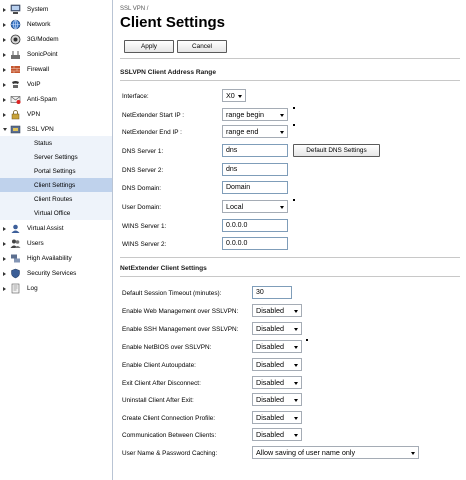  What do you see at coordinates (290, 80) in the screenshot?
I see `section-divider` at bounding box center [290, 80].